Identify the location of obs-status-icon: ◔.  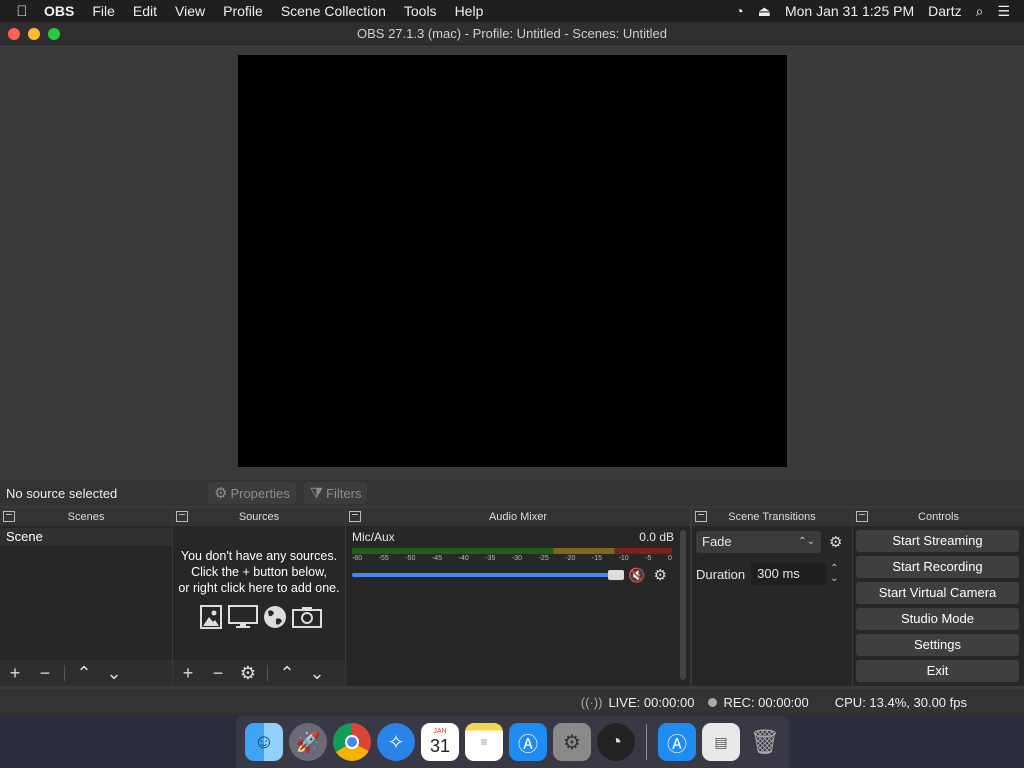
(739, 11).